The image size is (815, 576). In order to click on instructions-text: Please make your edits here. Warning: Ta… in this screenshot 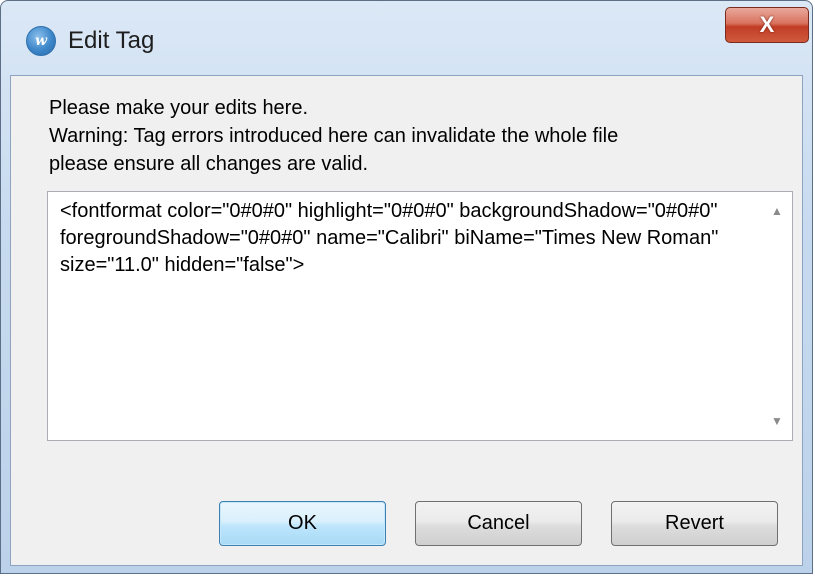, I will do `click(333, 136)`.